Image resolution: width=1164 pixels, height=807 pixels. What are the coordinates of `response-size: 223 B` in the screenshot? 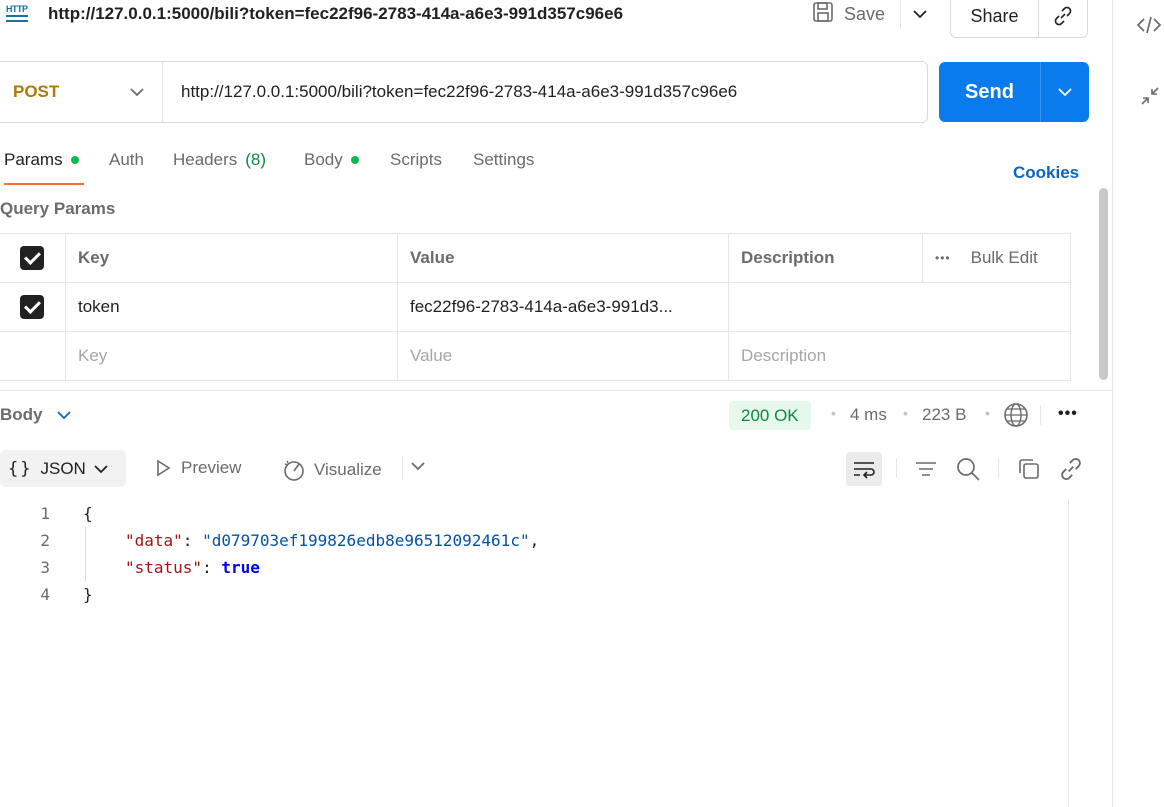 It's located at (944, 415).